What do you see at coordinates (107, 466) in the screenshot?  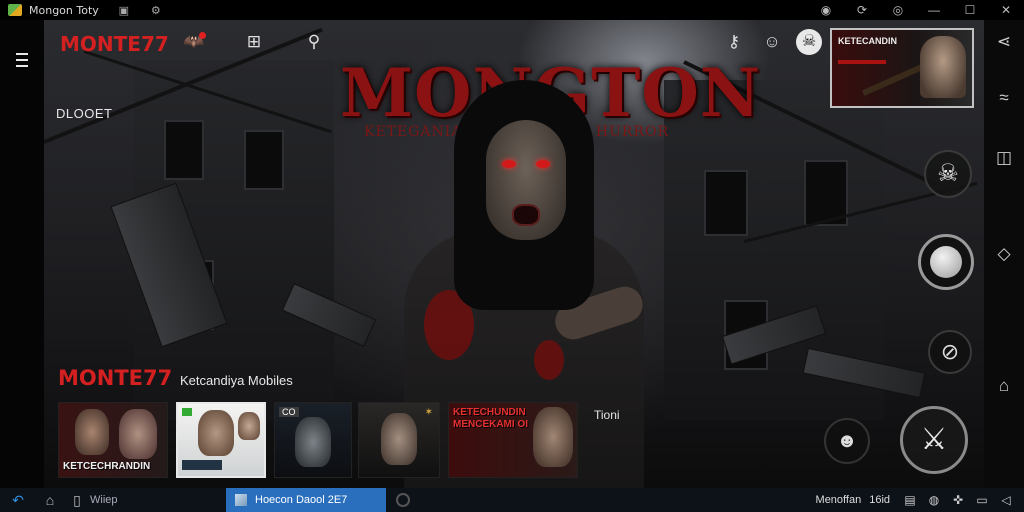 I see `thumb-caption: KETCECHRANDIN` at bounding box center [107, 466].